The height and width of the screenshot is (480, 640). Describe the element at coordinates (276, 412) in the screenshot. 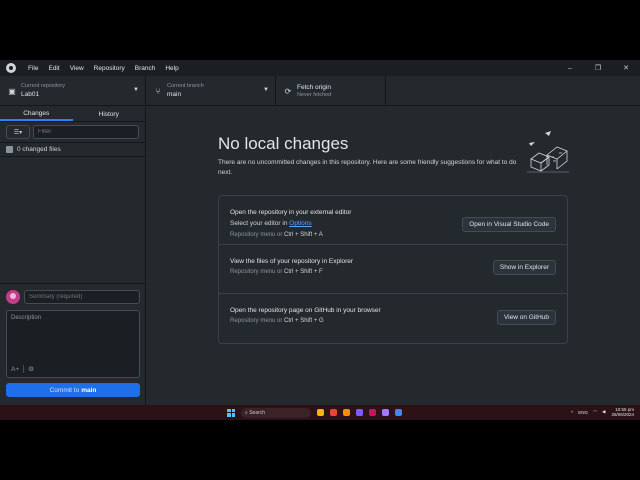

I see `taskbar-search: ⌕ Search` at that location.